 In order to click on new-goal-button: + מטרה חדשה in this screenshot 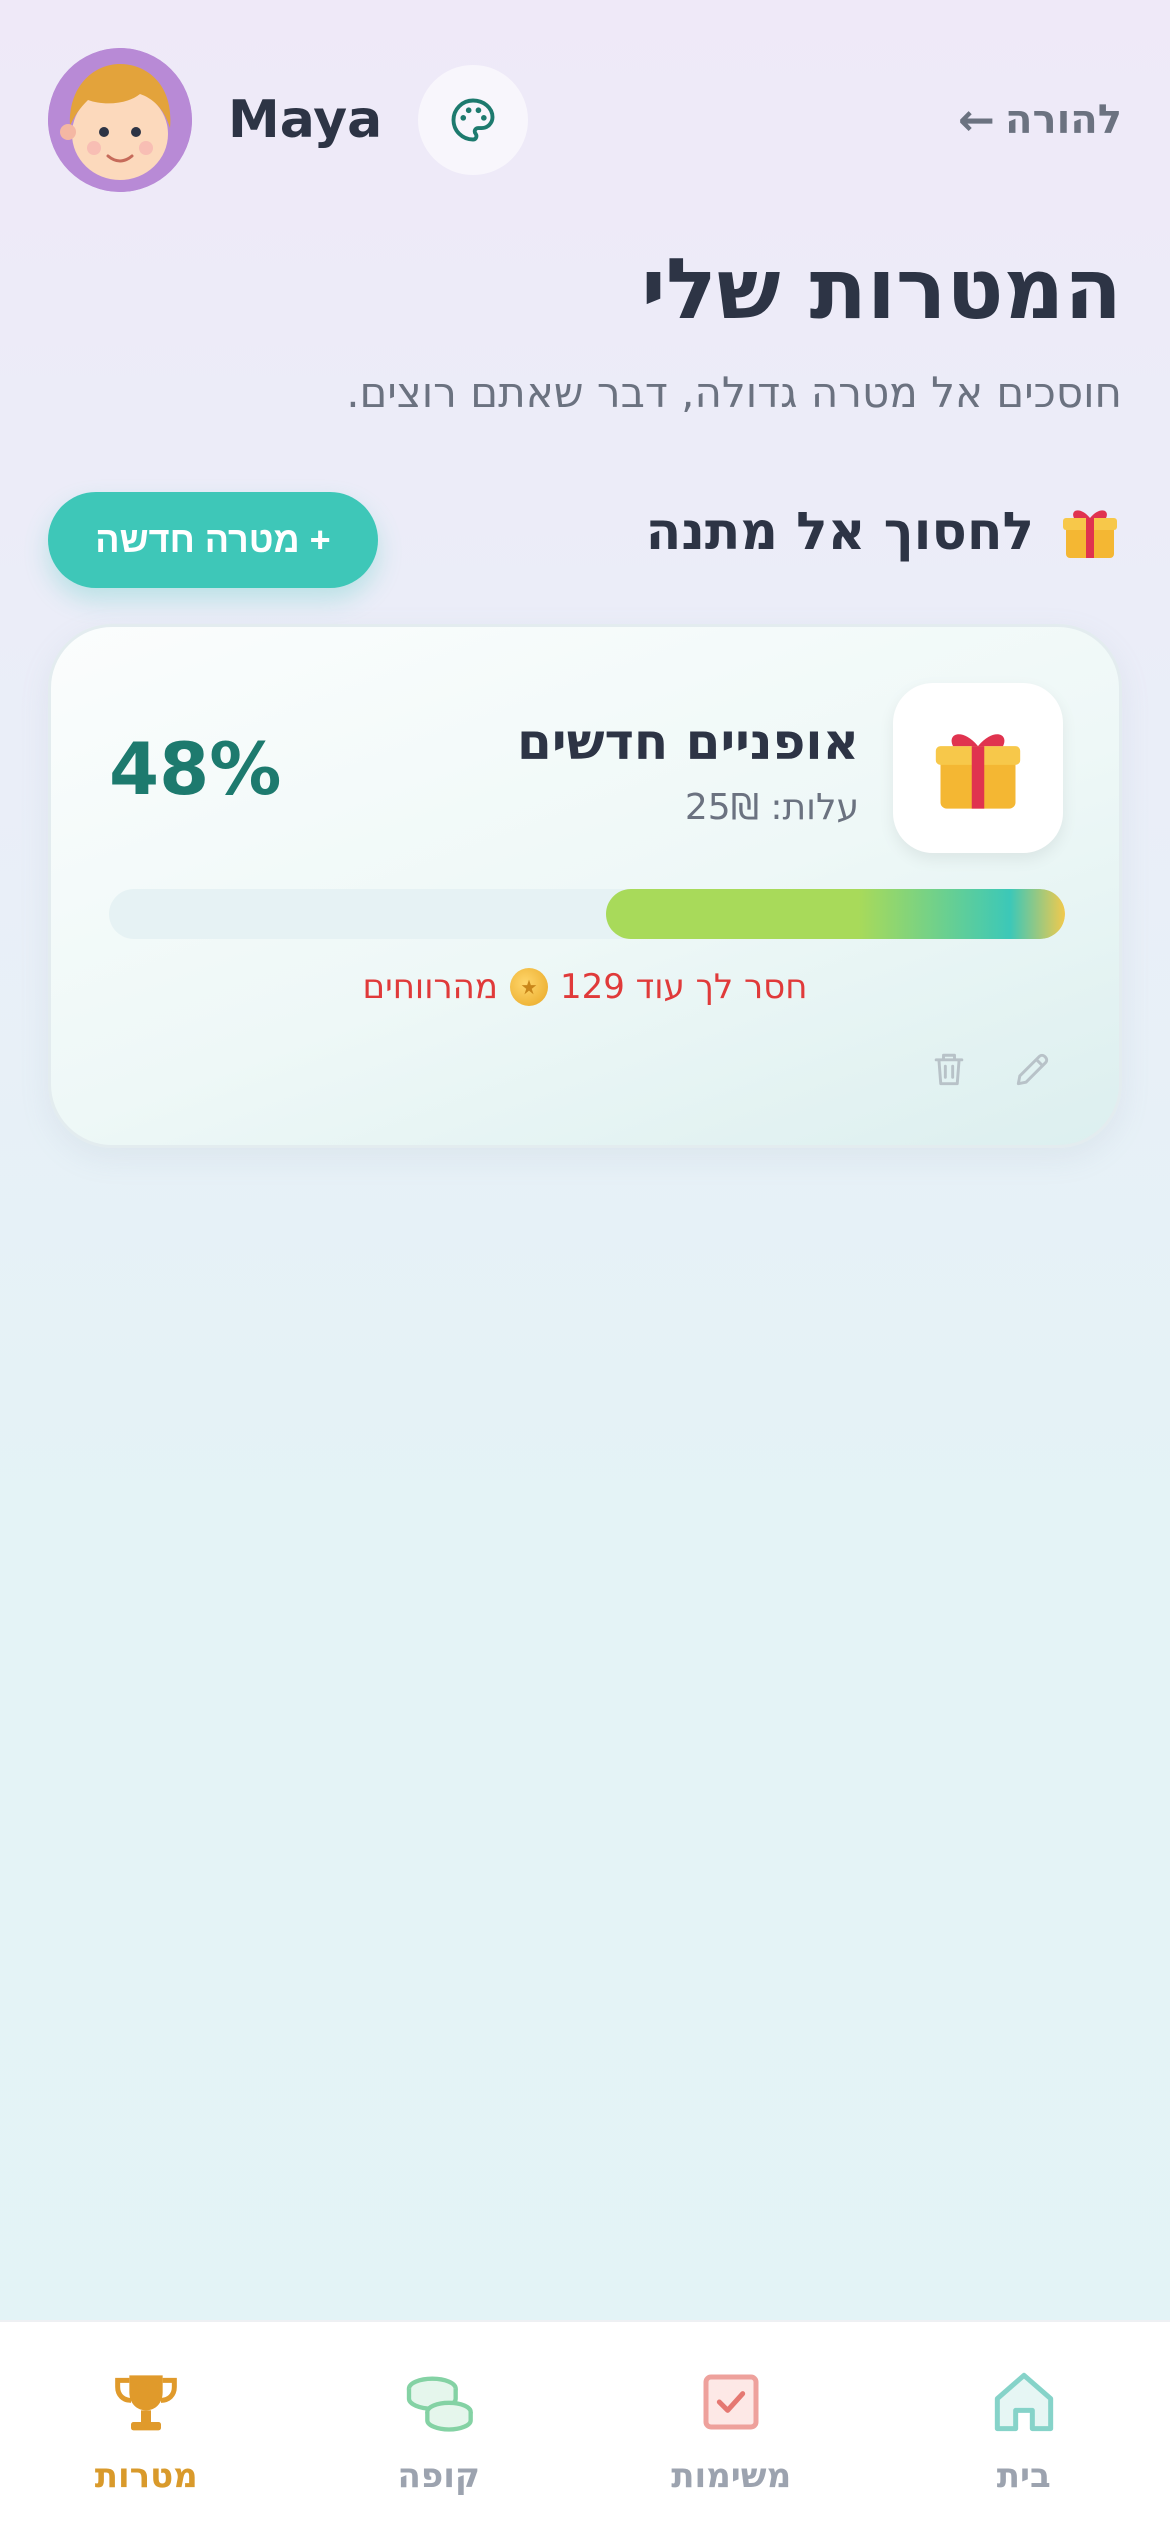, I will do `click(213, 540)`.